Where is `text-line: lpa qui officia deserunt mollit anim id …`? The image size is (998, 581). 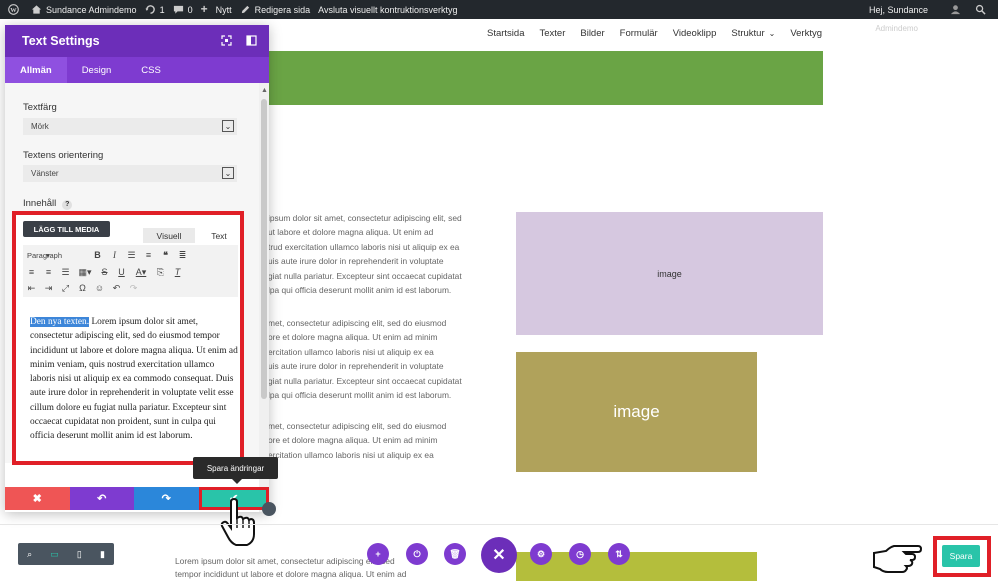
text-line: lpa qui officia deserunt mollit anim id … is located at coordinates (360, 290).